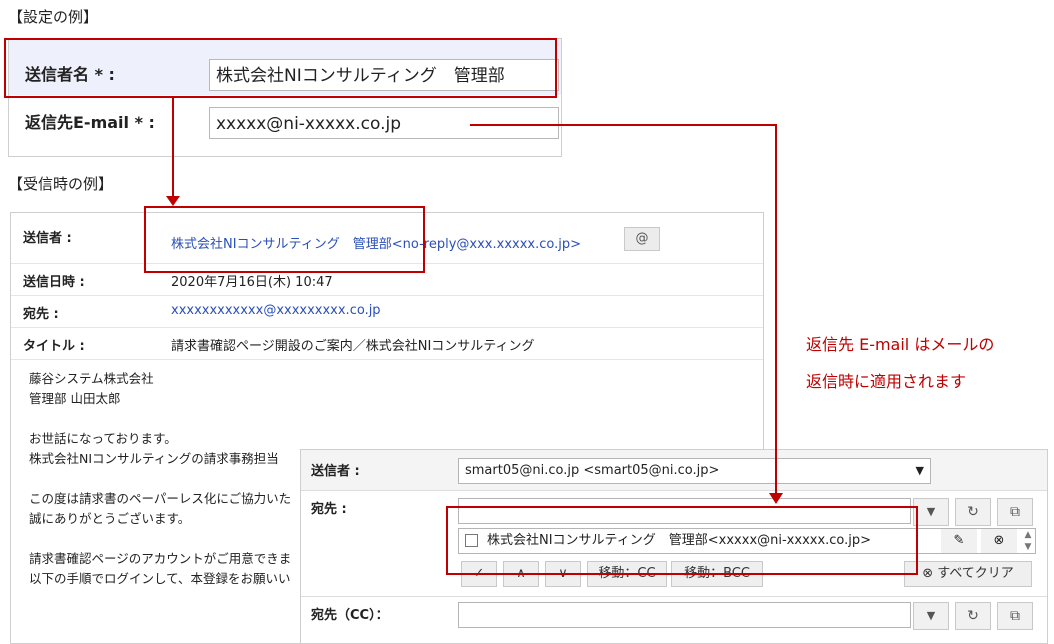  I want to click on chevron-down-icon: ▼, so click(919, 470).